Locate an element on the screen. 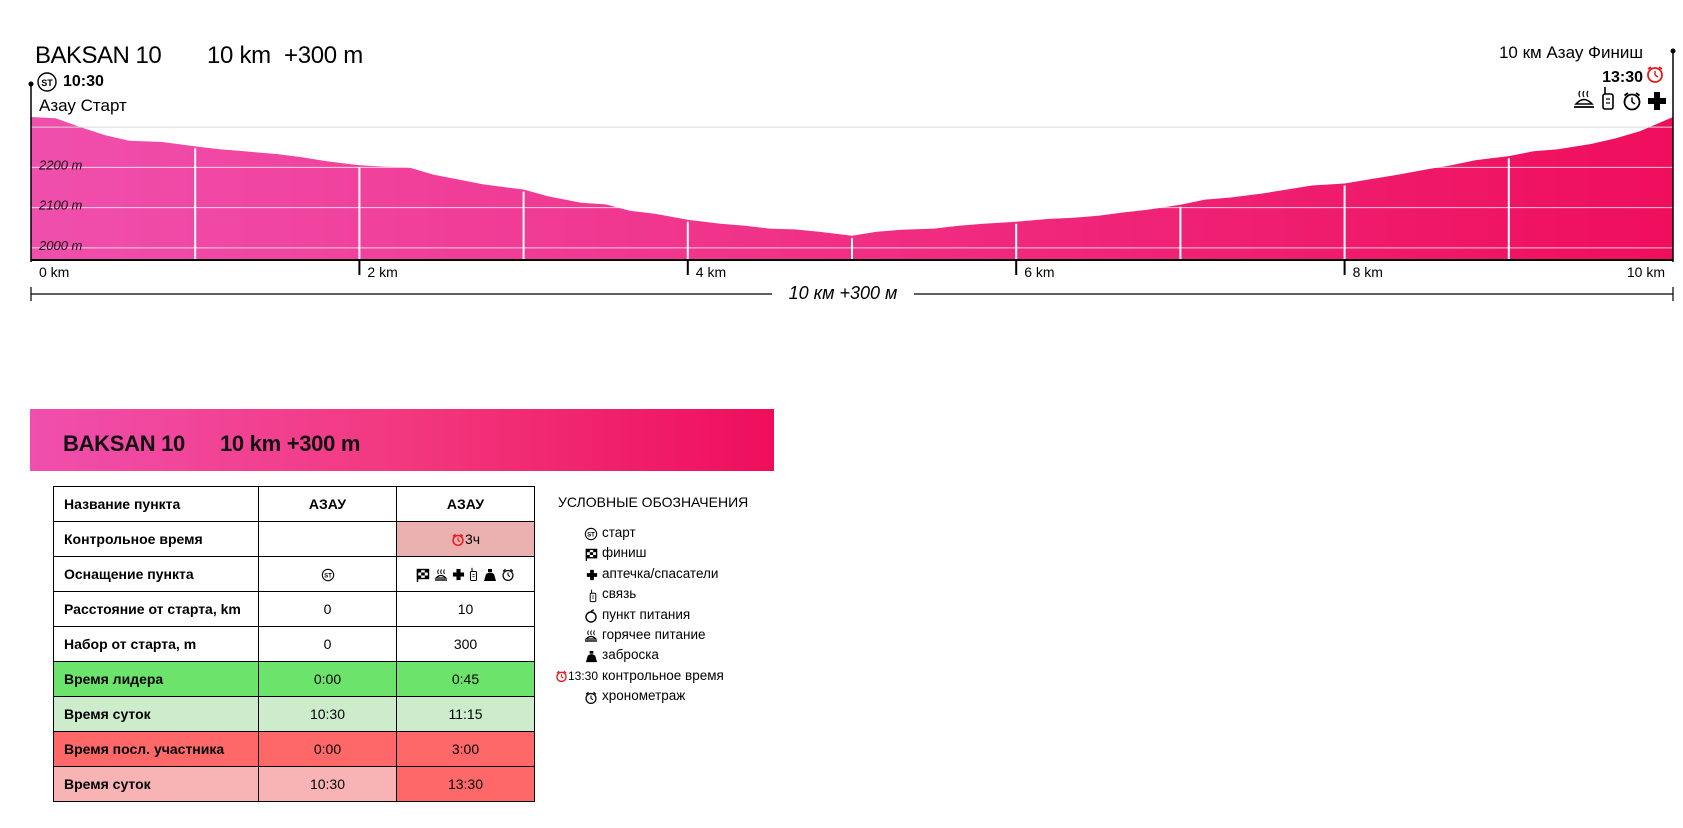 Image resolution: width=1683 pixels, height=828 pixels. x-tick-label: 0 km is located at coordinates (54, 272).